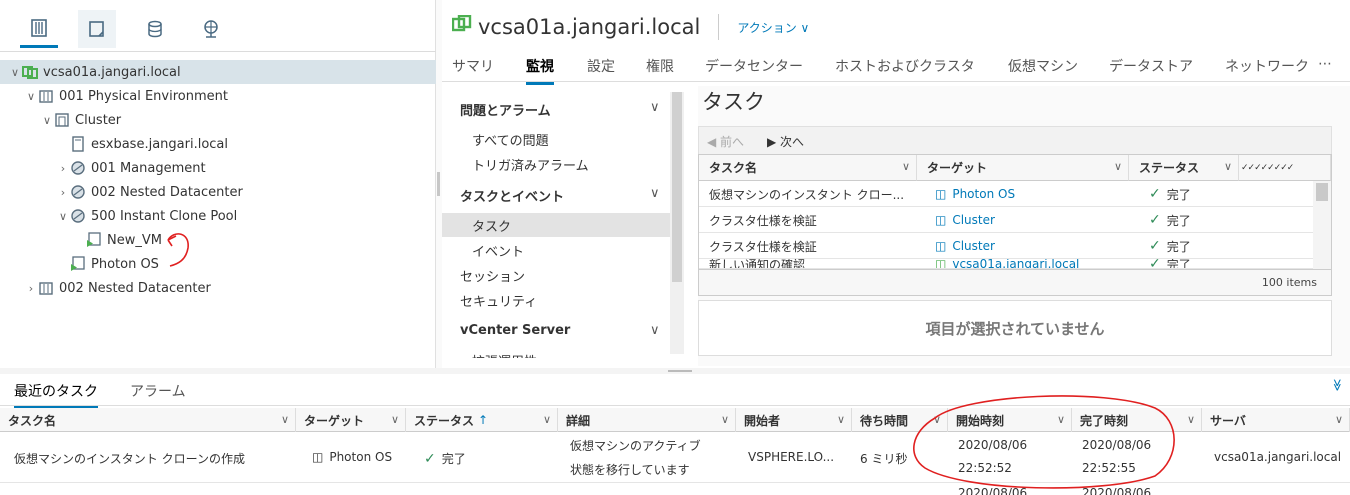 The image size is (1350, 495). I want to click on nav-item-sessions: セッション, so click(556, 275).